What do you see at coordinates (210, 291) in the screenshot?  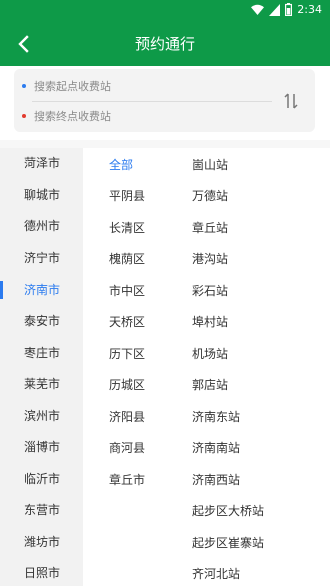 I see `station-item: 彩石站` at bounding box center [210, 291].